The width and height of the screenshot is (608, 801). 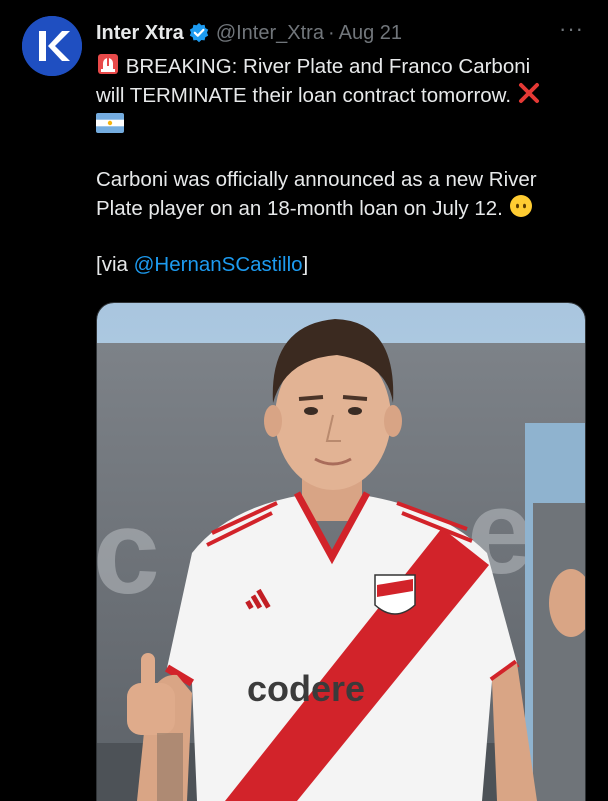 What do you see at coordinates (306, 688) in the screenshot?
I see `sponsor-text: codere` at bounding box center [306, 688].